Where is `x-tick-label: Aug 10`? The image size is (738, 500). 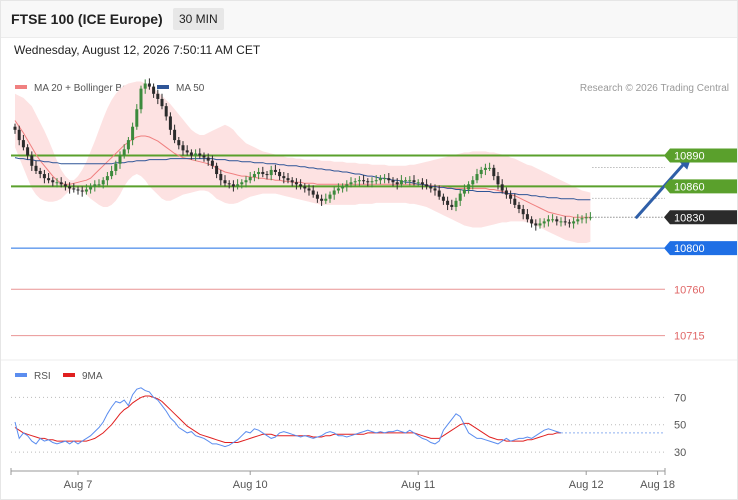 x-tick-label: Aug 10 is located at coordinates (250, 485).